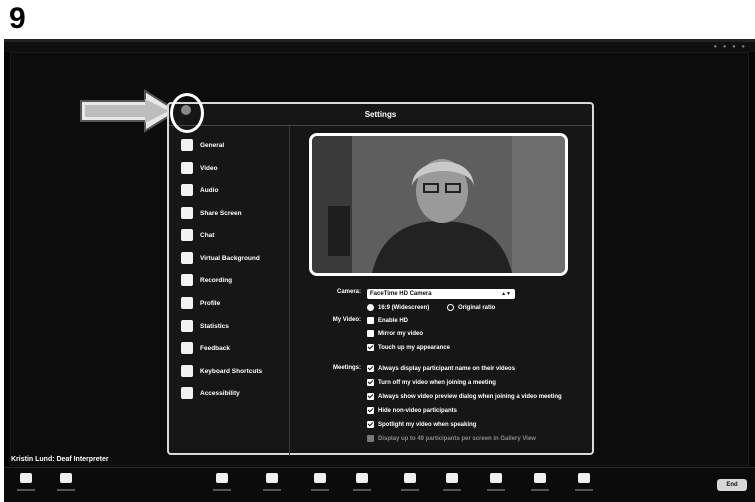 The image size is (755, 502). Describe the element at coordinates (438, 204) in the screenshot. I see `camera-preview-image` at that location.